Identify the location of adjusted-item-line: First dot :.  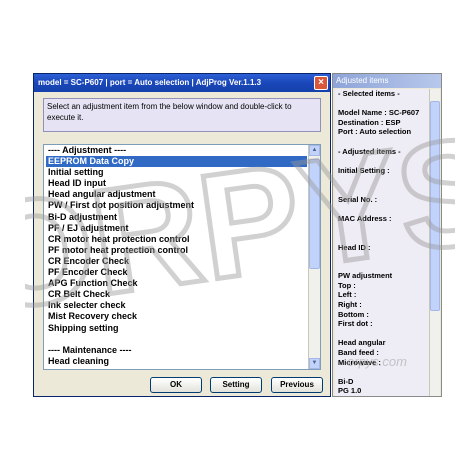
(355, 324).